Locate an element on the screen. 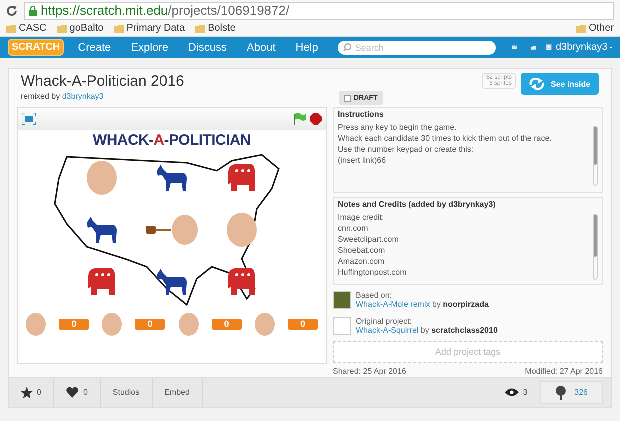  views-count: 3 is located at coordinates (516, 392).